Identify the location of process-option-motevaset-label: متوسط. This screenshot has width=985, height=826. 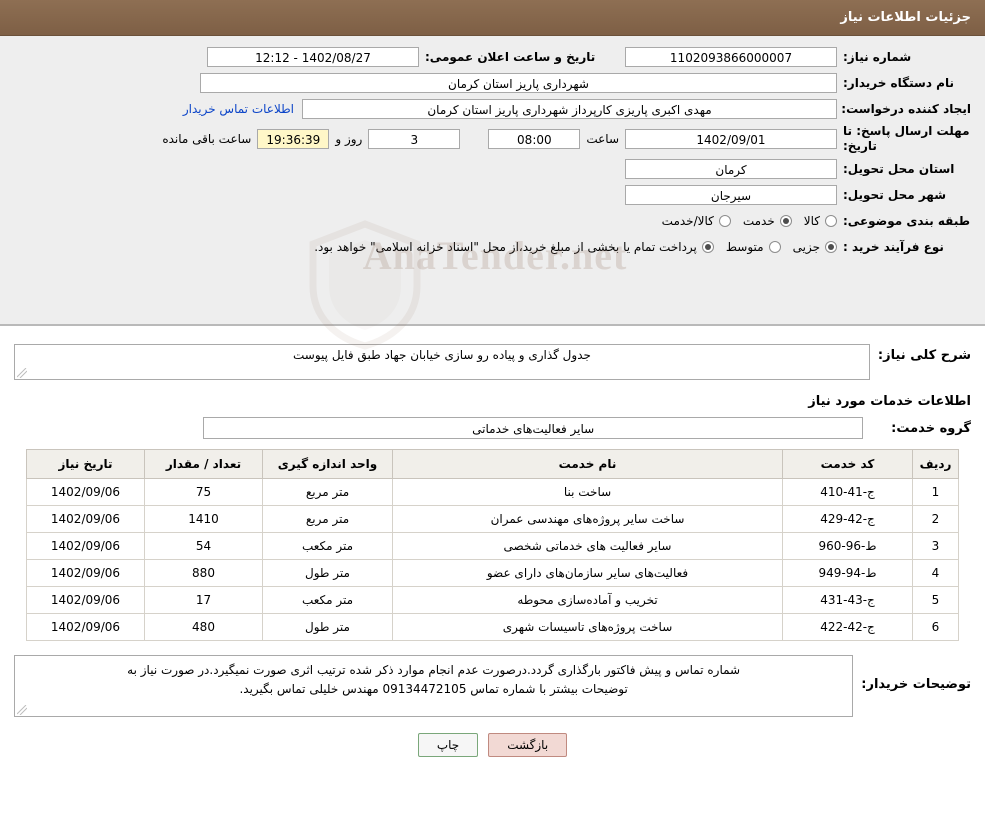
(744, 247).